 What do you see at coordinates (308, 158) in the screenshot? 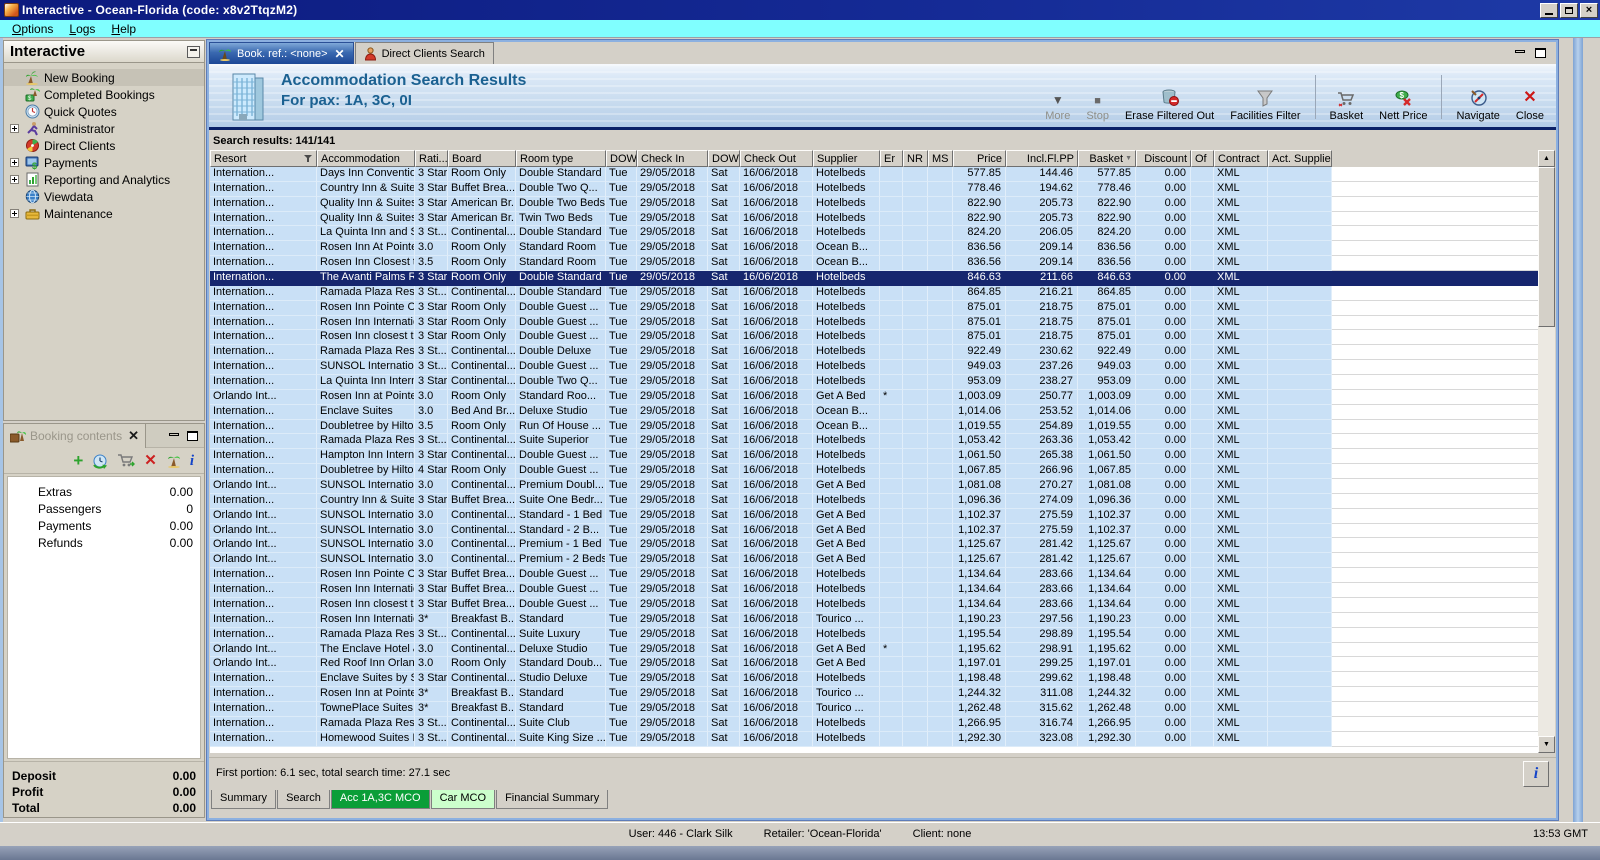
I see `filter-funnel-icon` at bounding box center [308, 158].